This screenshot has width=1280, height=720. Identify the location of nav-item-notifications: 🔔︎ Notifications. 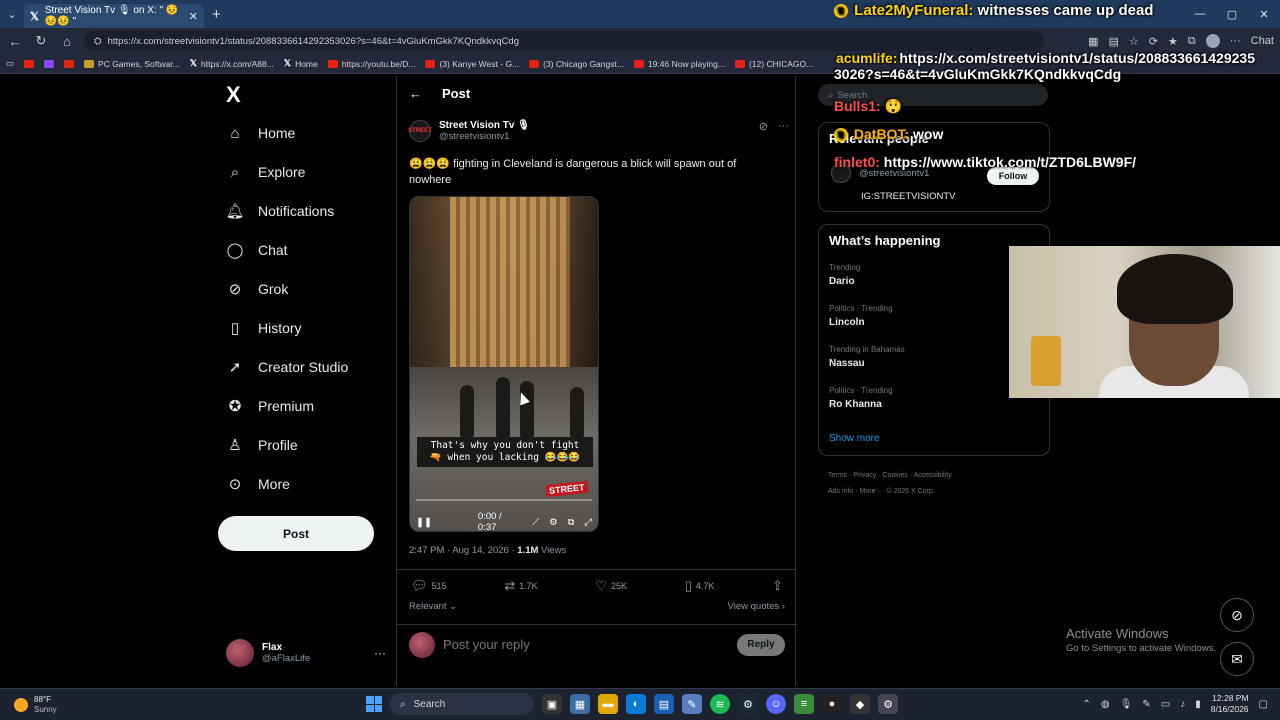
(279, 211).